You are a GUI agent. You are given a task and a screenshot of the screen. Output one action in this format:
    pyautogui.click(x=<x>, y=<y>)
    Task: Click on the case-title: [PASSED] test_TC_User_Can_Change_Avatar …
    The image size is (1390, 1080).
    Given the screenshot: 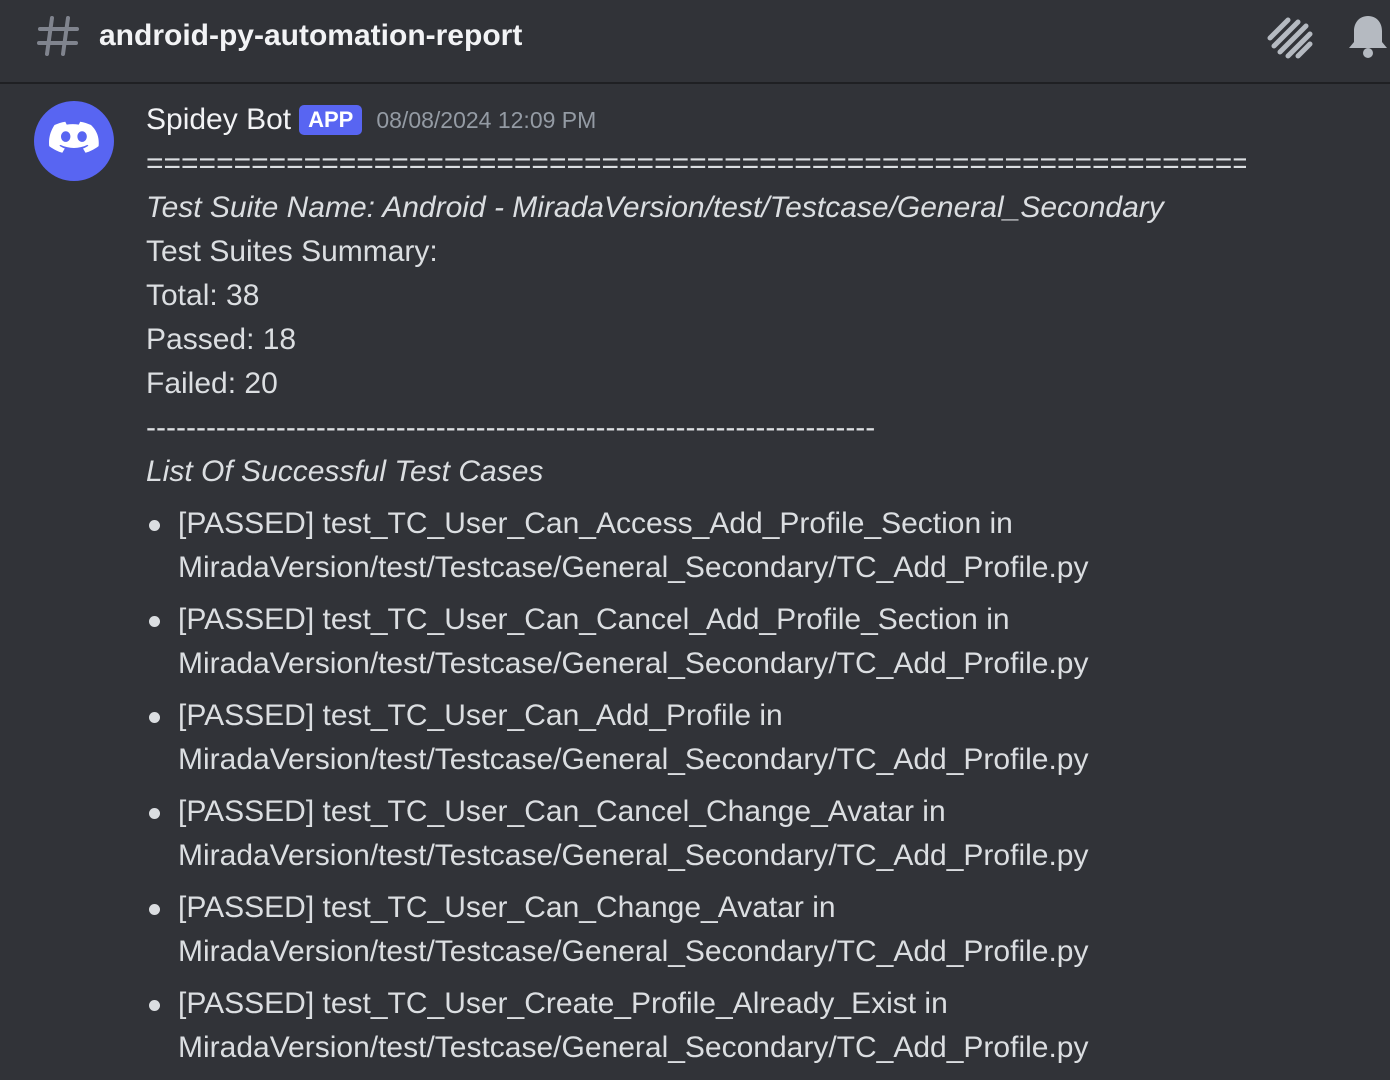 What is the action you would take?
    pyautogui.click(x=507, y=907)
    